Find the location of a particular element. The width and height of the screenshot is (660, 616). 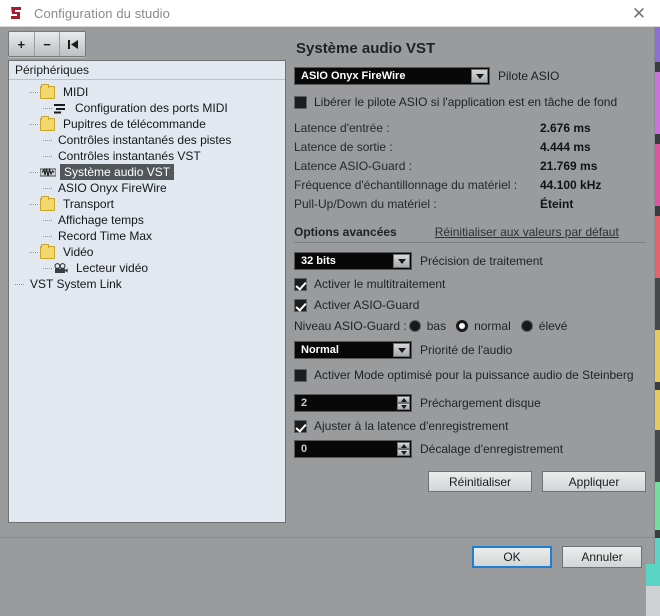

record-shift-spin-buttons is located at coordinates (403, 449).